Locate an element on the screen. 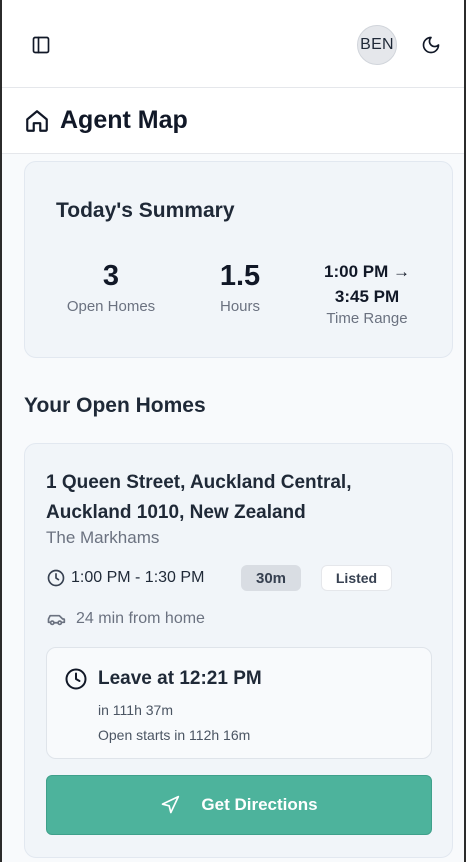 Image resolution: width=466 pixels, height=862 pixels. home-icon is located at coordinates (37, 120).